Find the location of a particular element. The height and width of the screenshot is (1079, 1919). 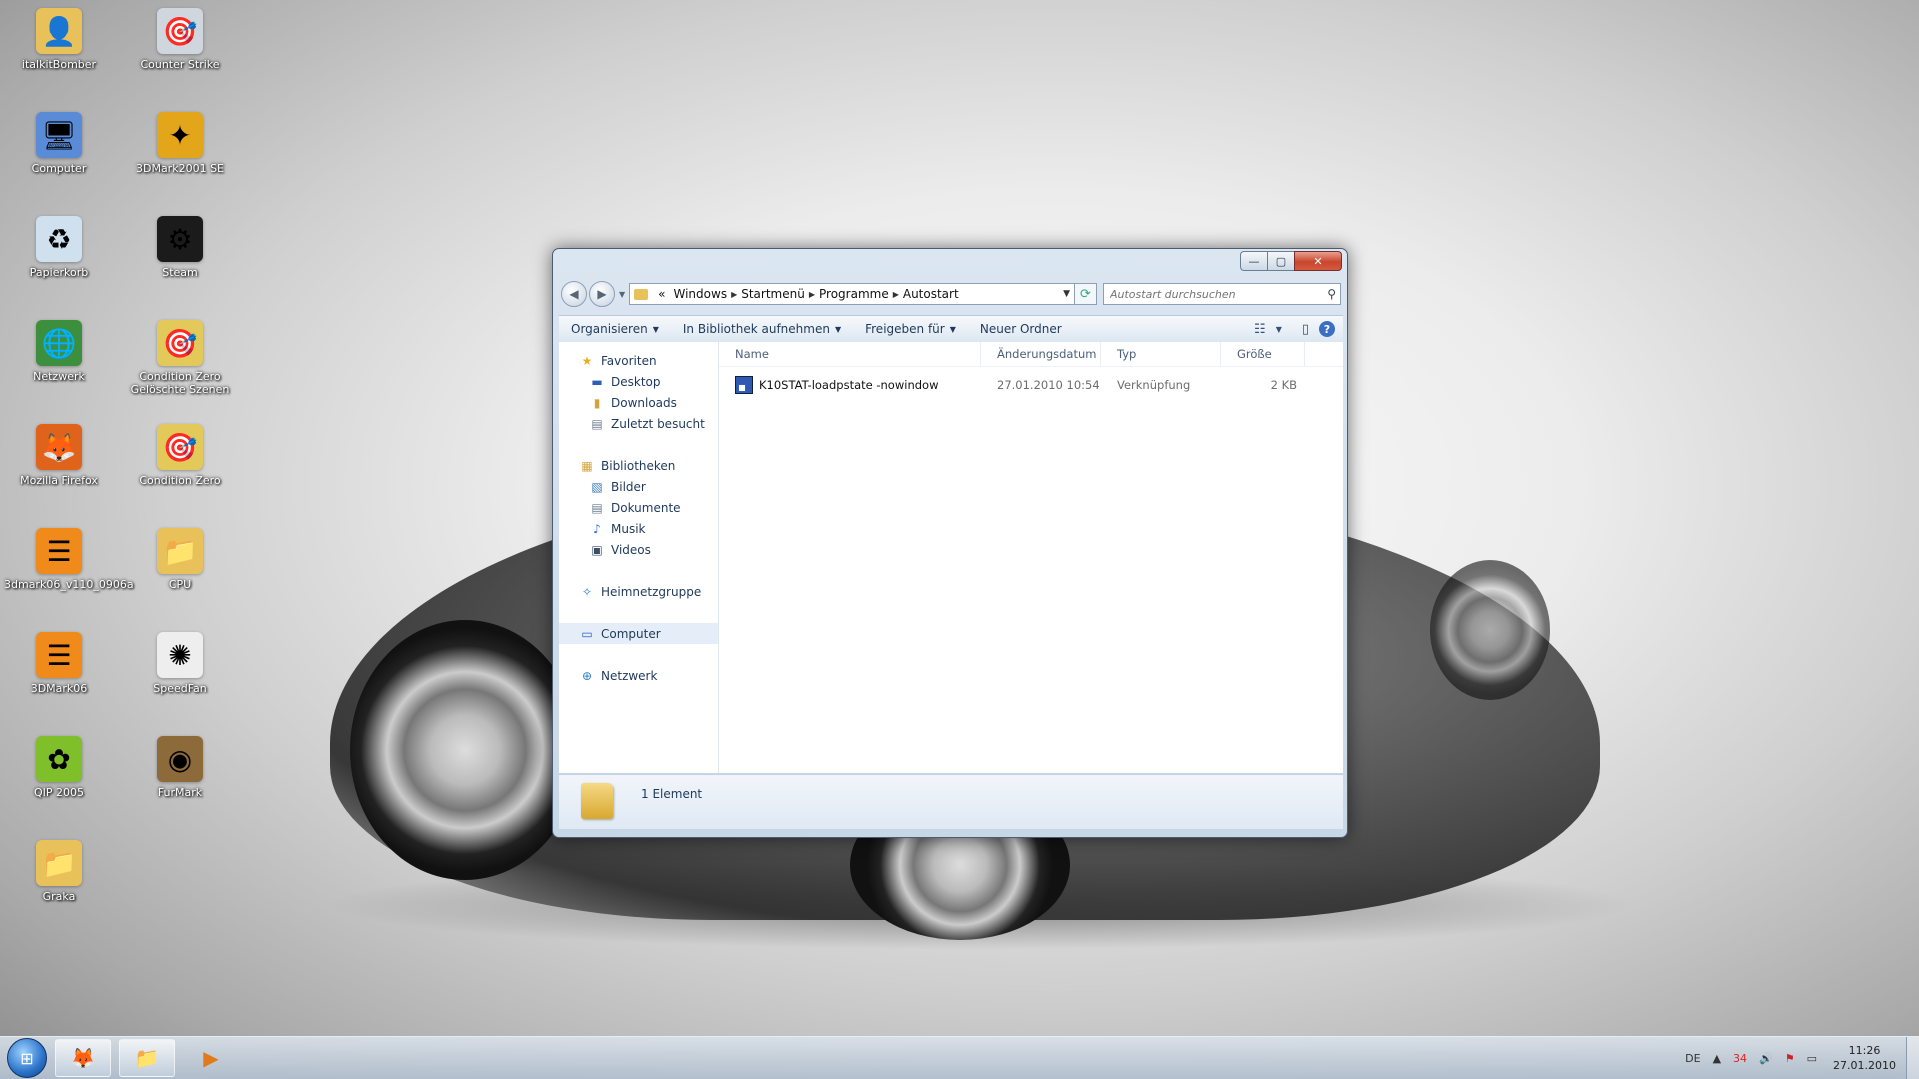

app-icon: ⚙ is located at coordinates (180, 239).